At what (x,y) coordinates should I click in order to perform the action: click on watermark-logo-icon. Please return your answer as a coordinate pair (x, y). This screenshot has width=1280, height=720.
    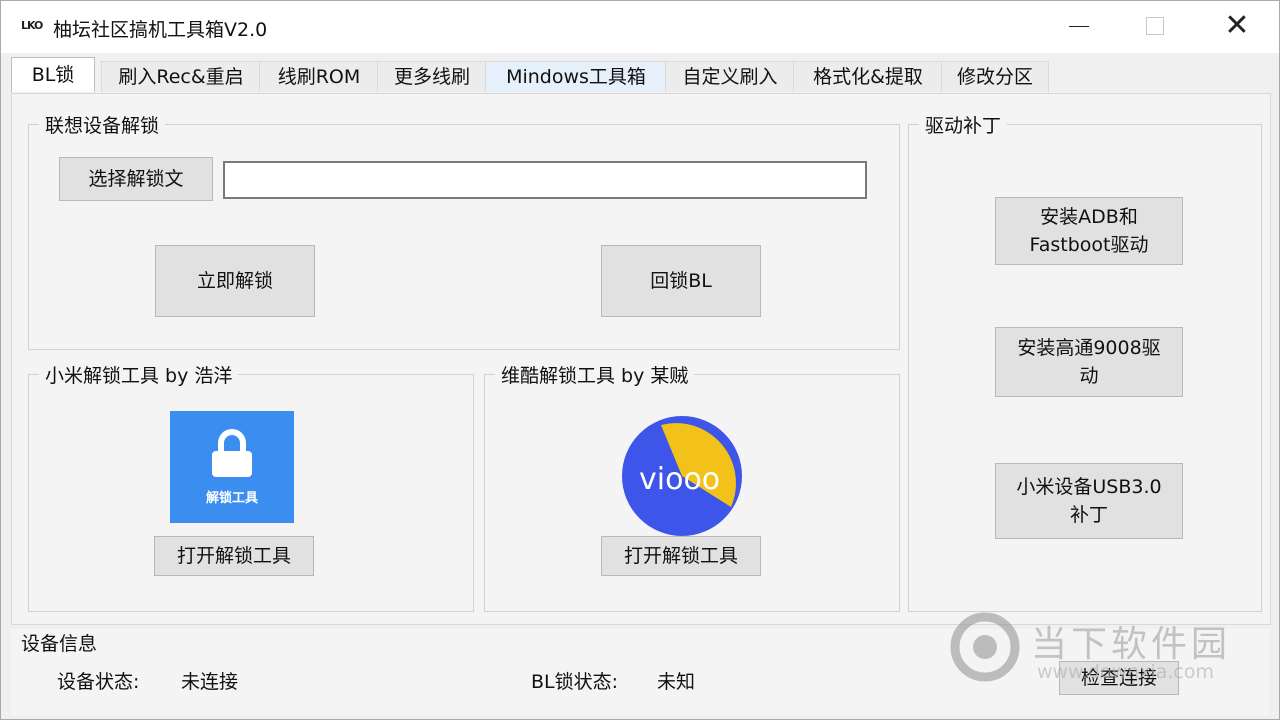
    Looking at the image, I should click on (985, 647).